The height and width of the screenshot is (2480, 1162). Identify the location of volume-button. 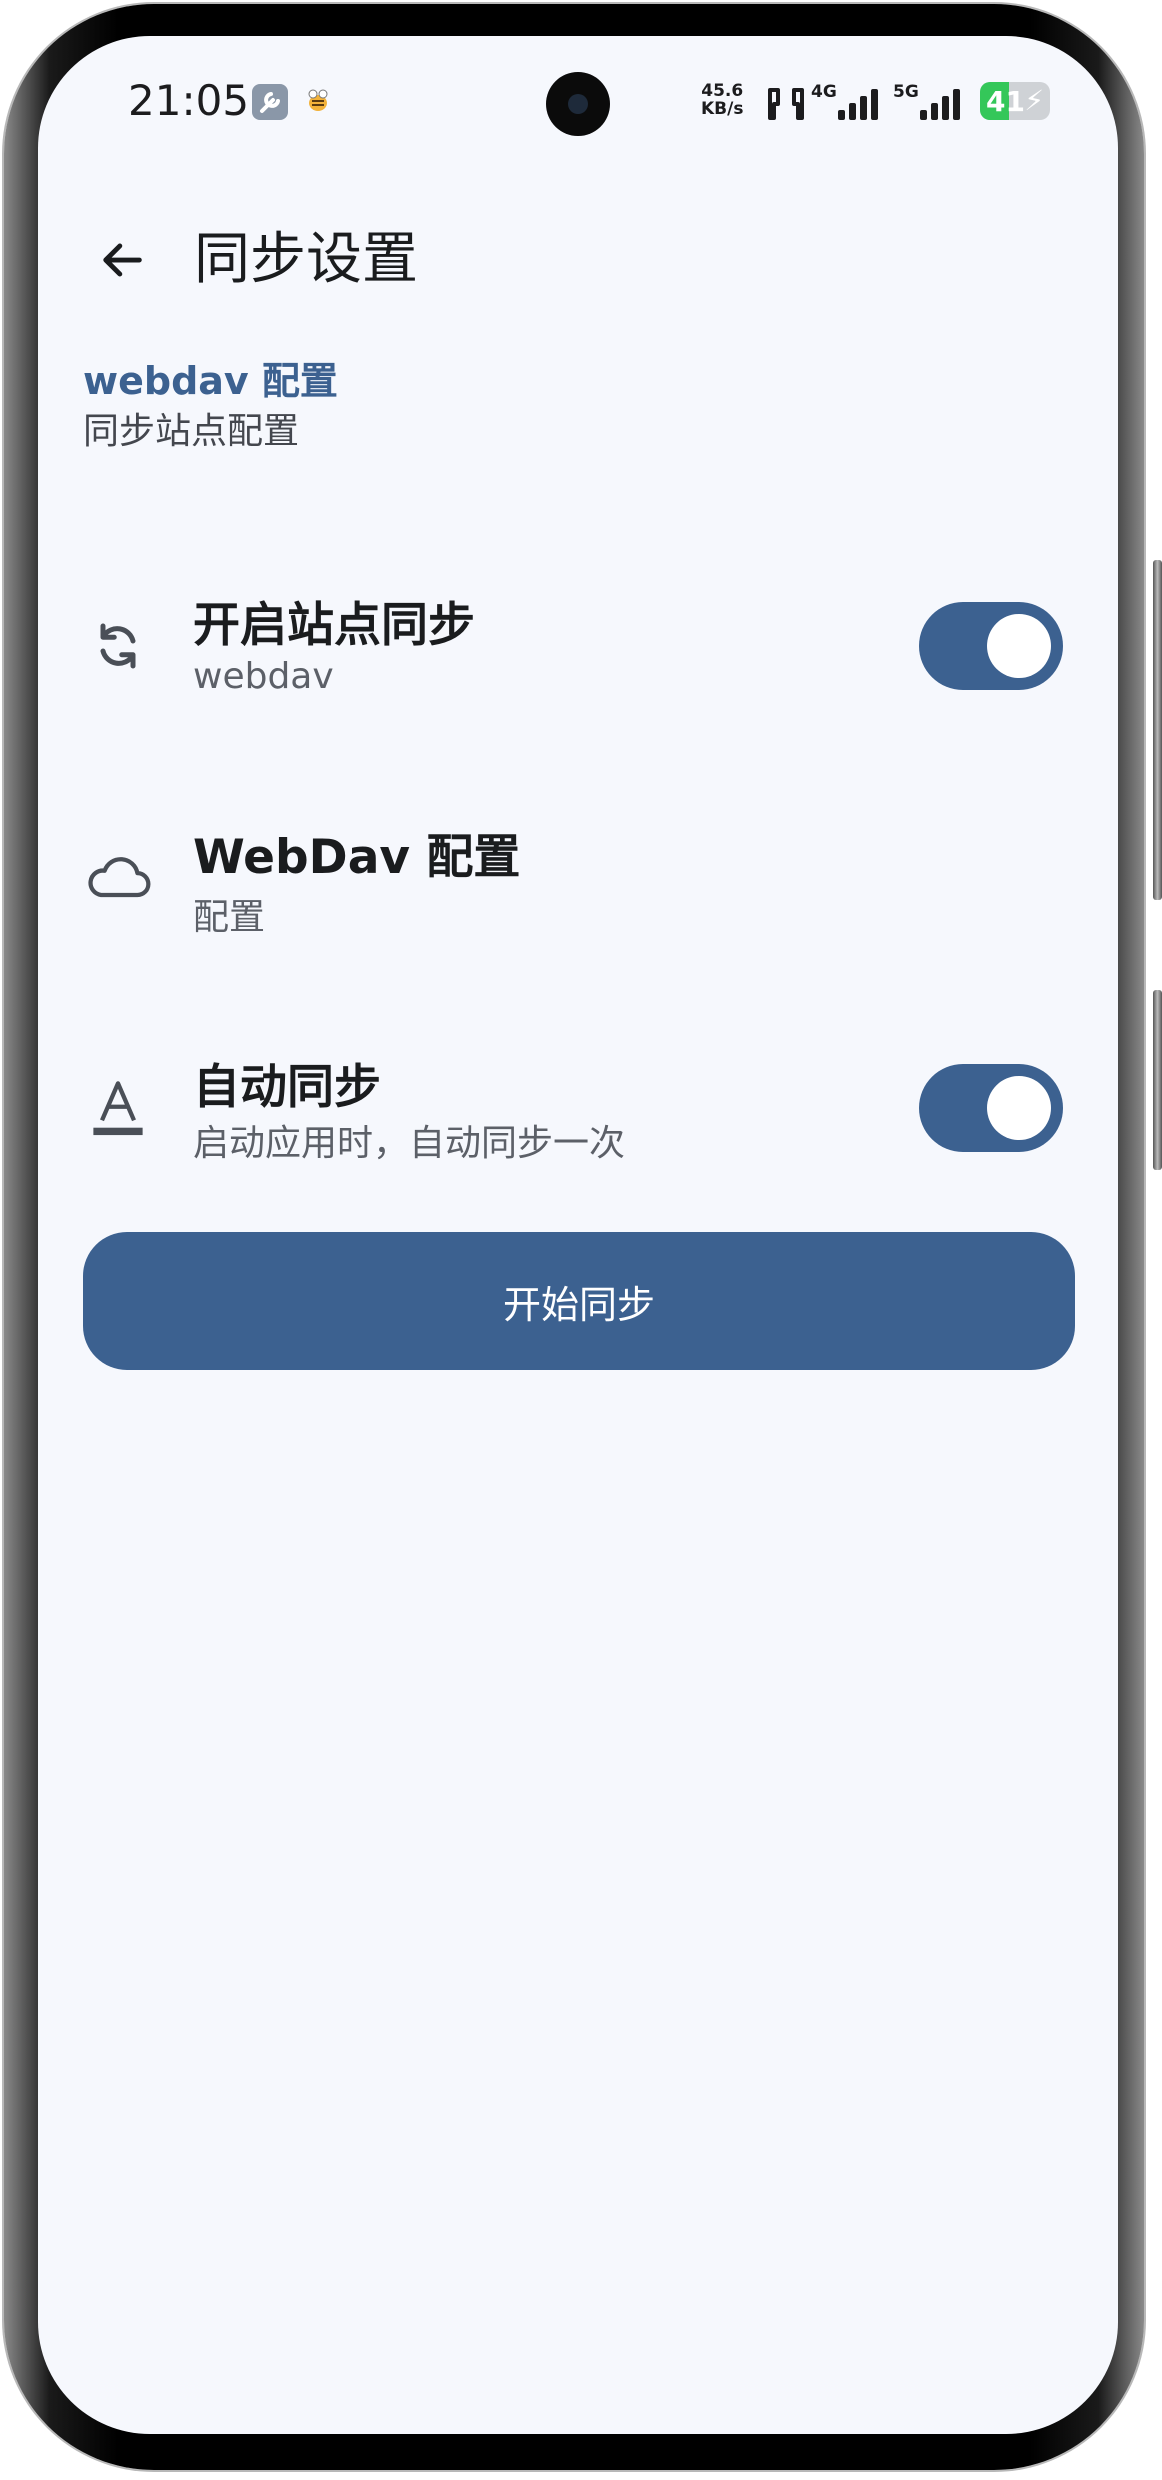
(1157, 730).